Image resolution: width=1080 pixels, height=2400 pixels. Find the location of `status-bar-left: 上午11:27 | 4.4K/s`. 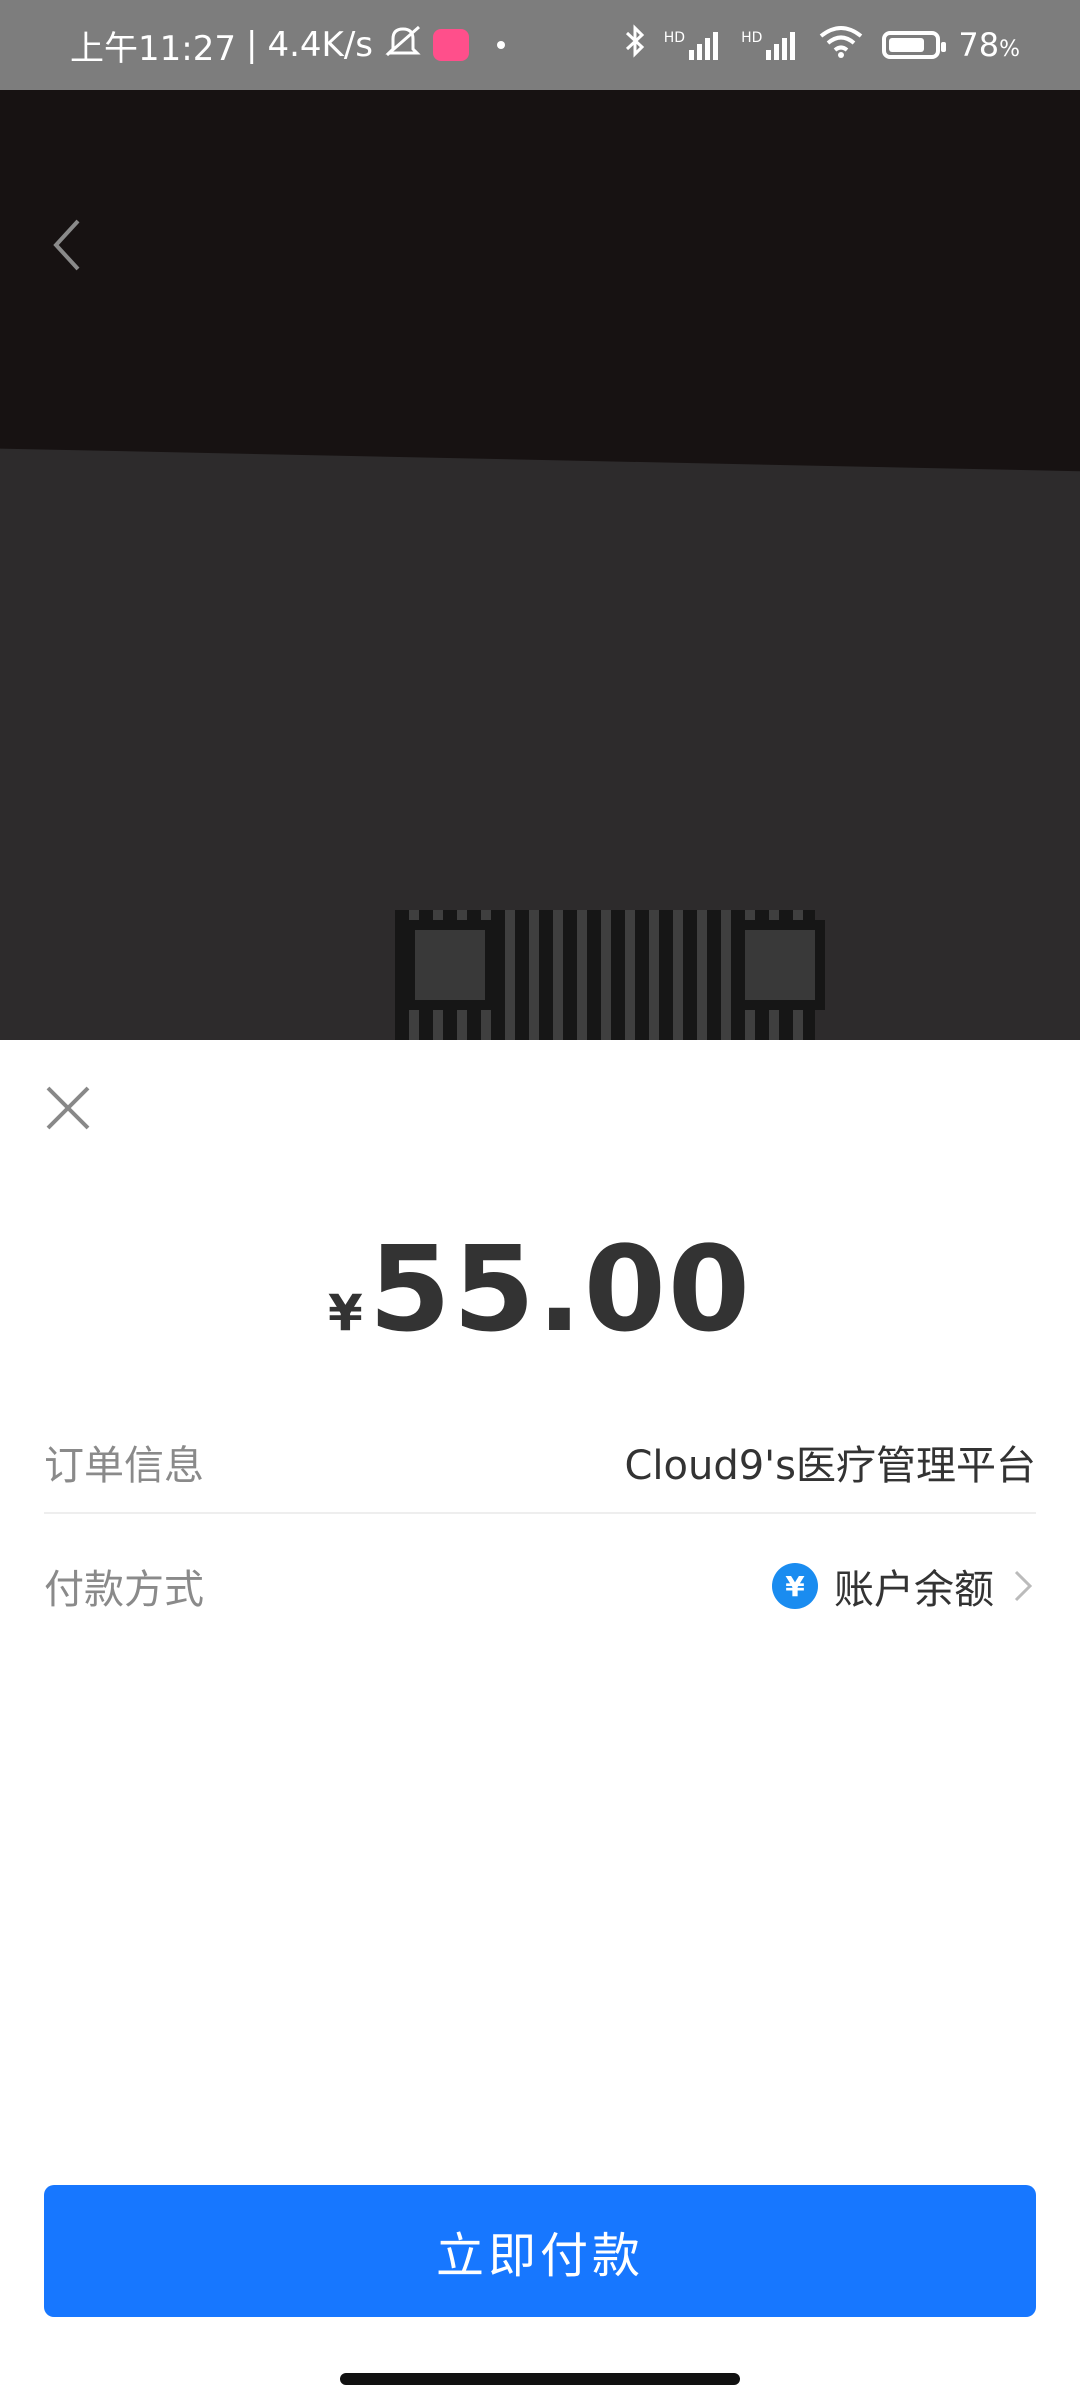

status-bar-left: 上午11:27 | 4.4K/s is located at coordinates (287, 45).